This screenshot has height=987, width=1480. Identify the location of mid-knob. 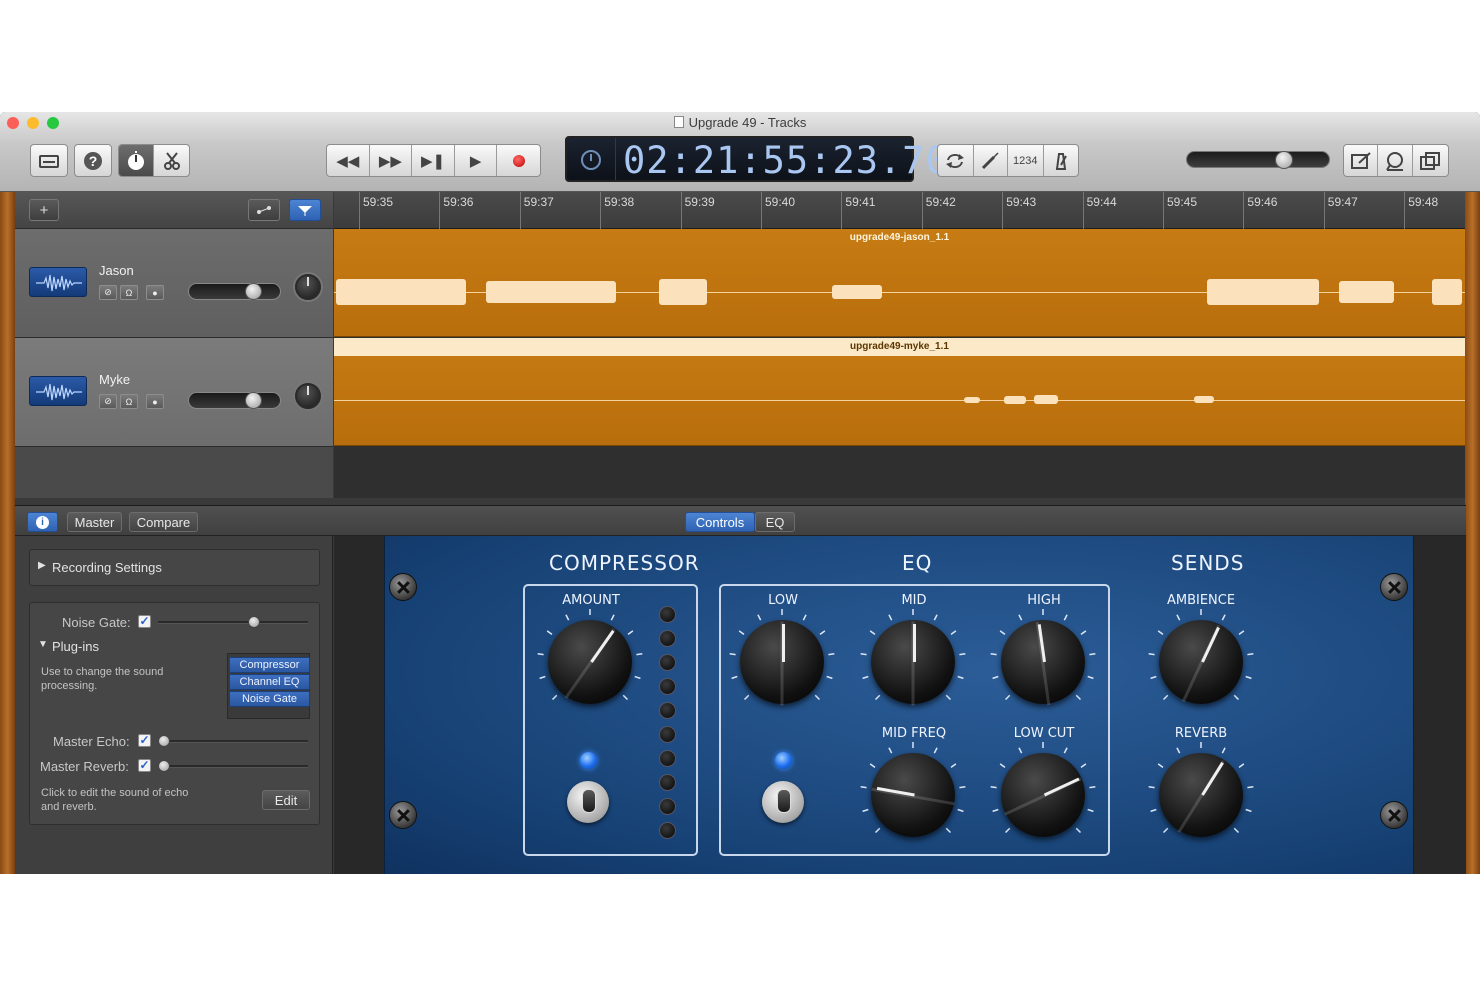
(913, 663).